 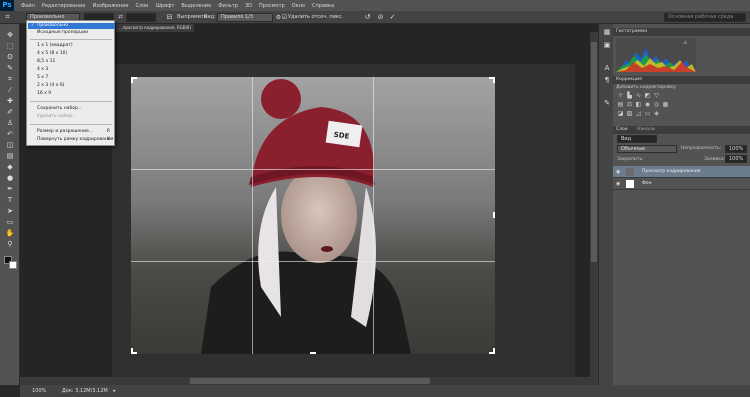 What do you see at coordinates (10, 244) in the screenshot?
I see `zoom-tool-icon: ⚲` at bounding box center [10, 244].